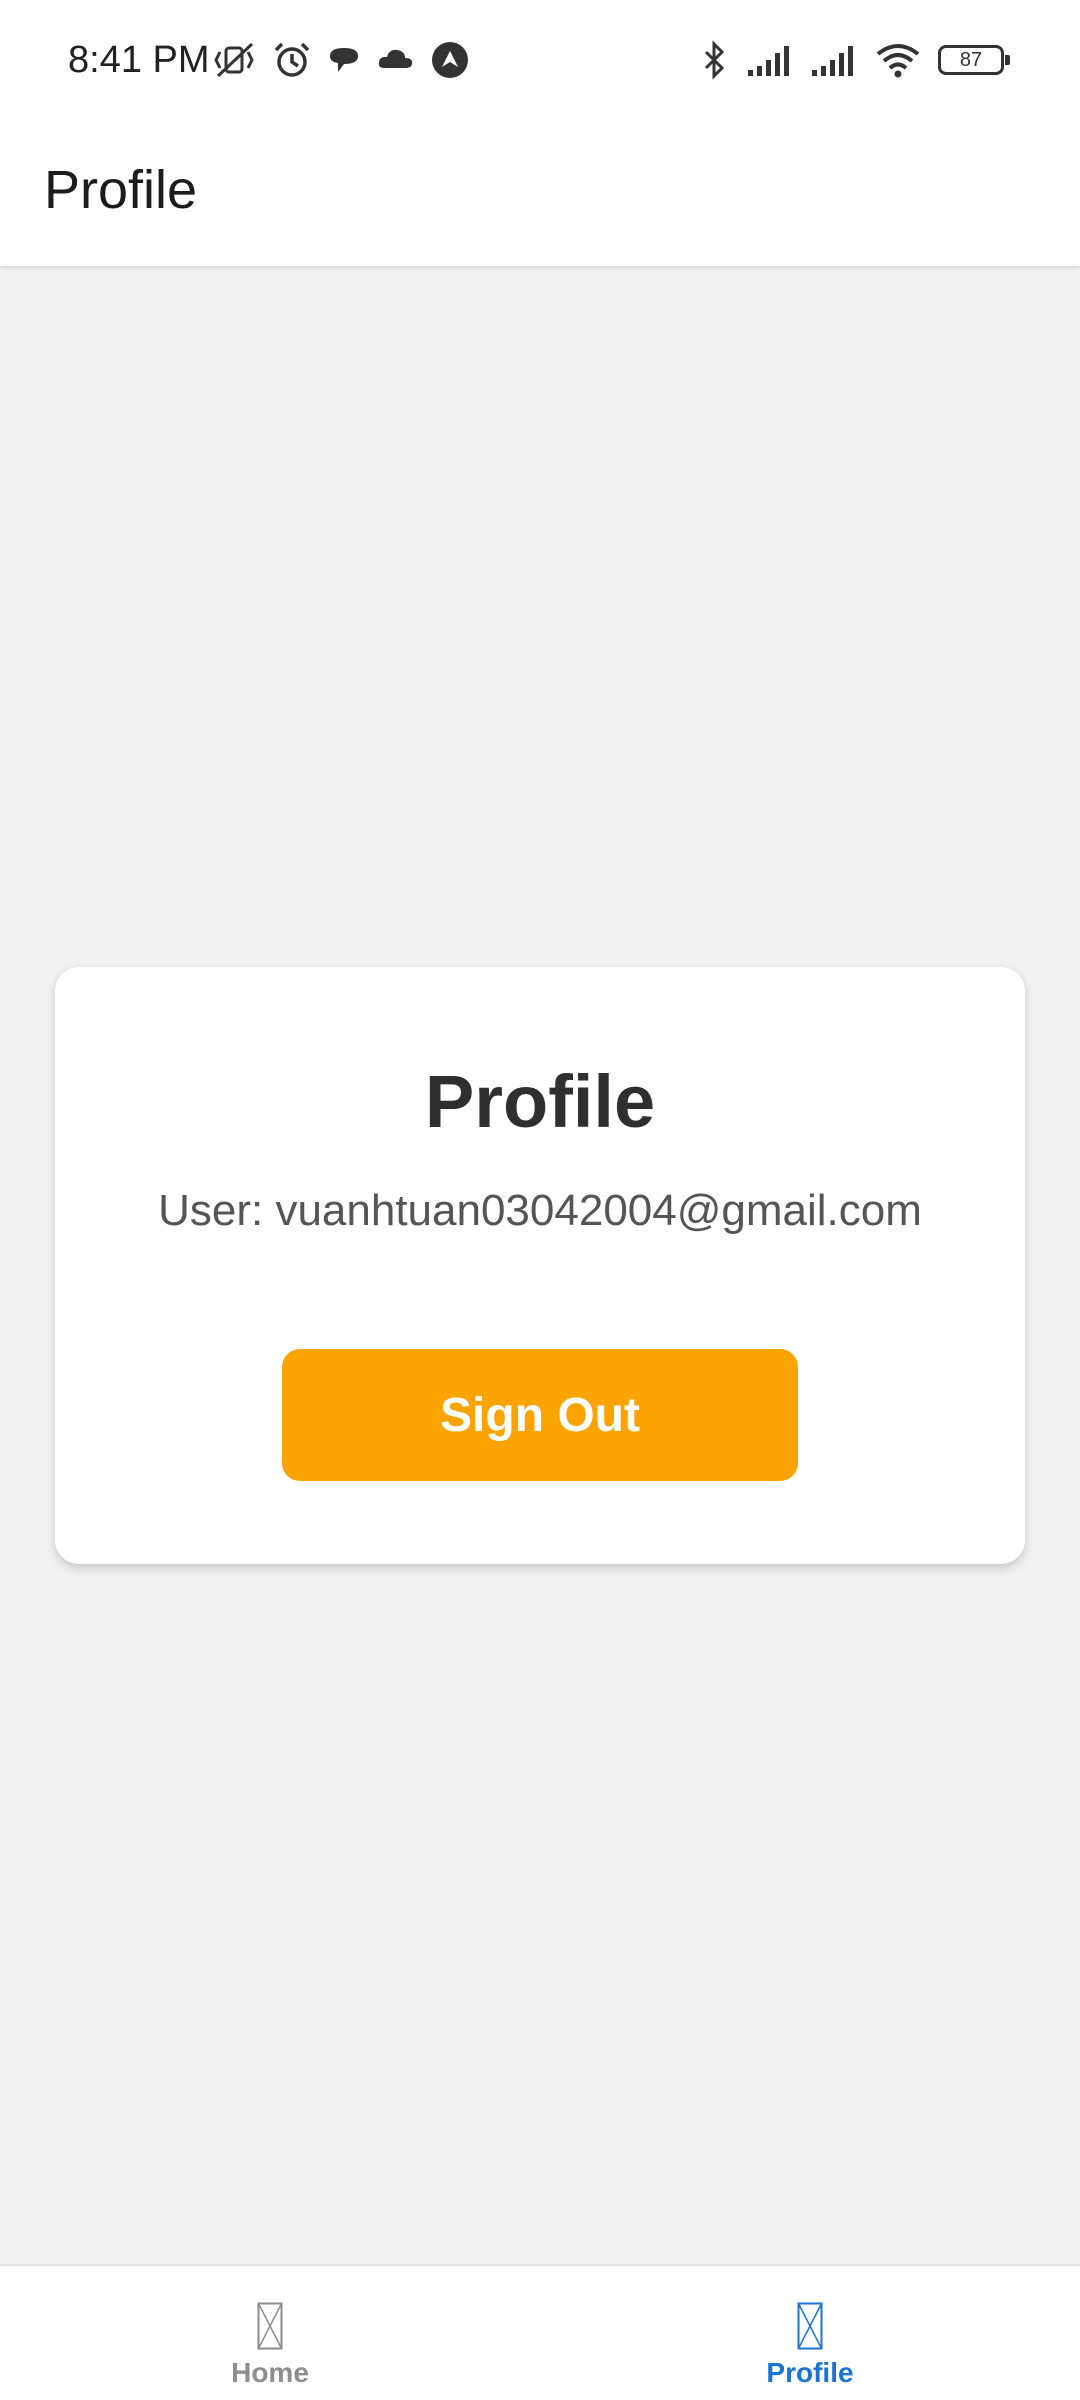 The height and width of the screenshot is (2400, 1080). I want to click on status-time: 8:41 PM, so click(139, 60).